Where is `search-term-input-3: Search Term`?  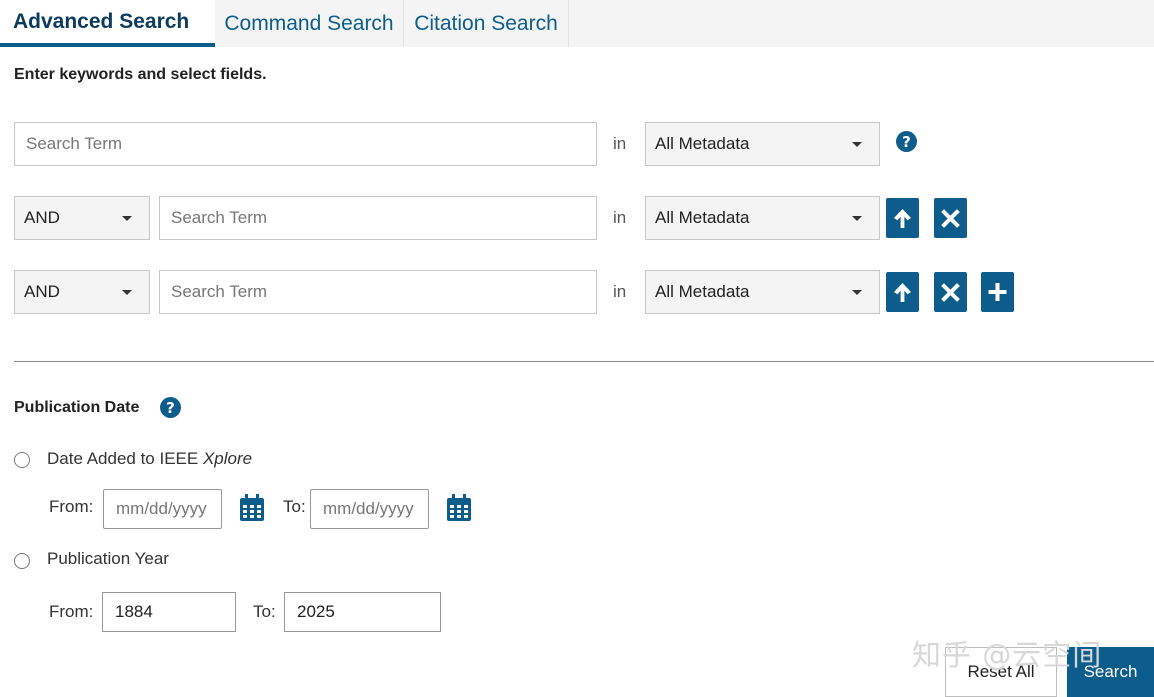 search-term-input-3: Search Term is located at coordinates (378, 292).